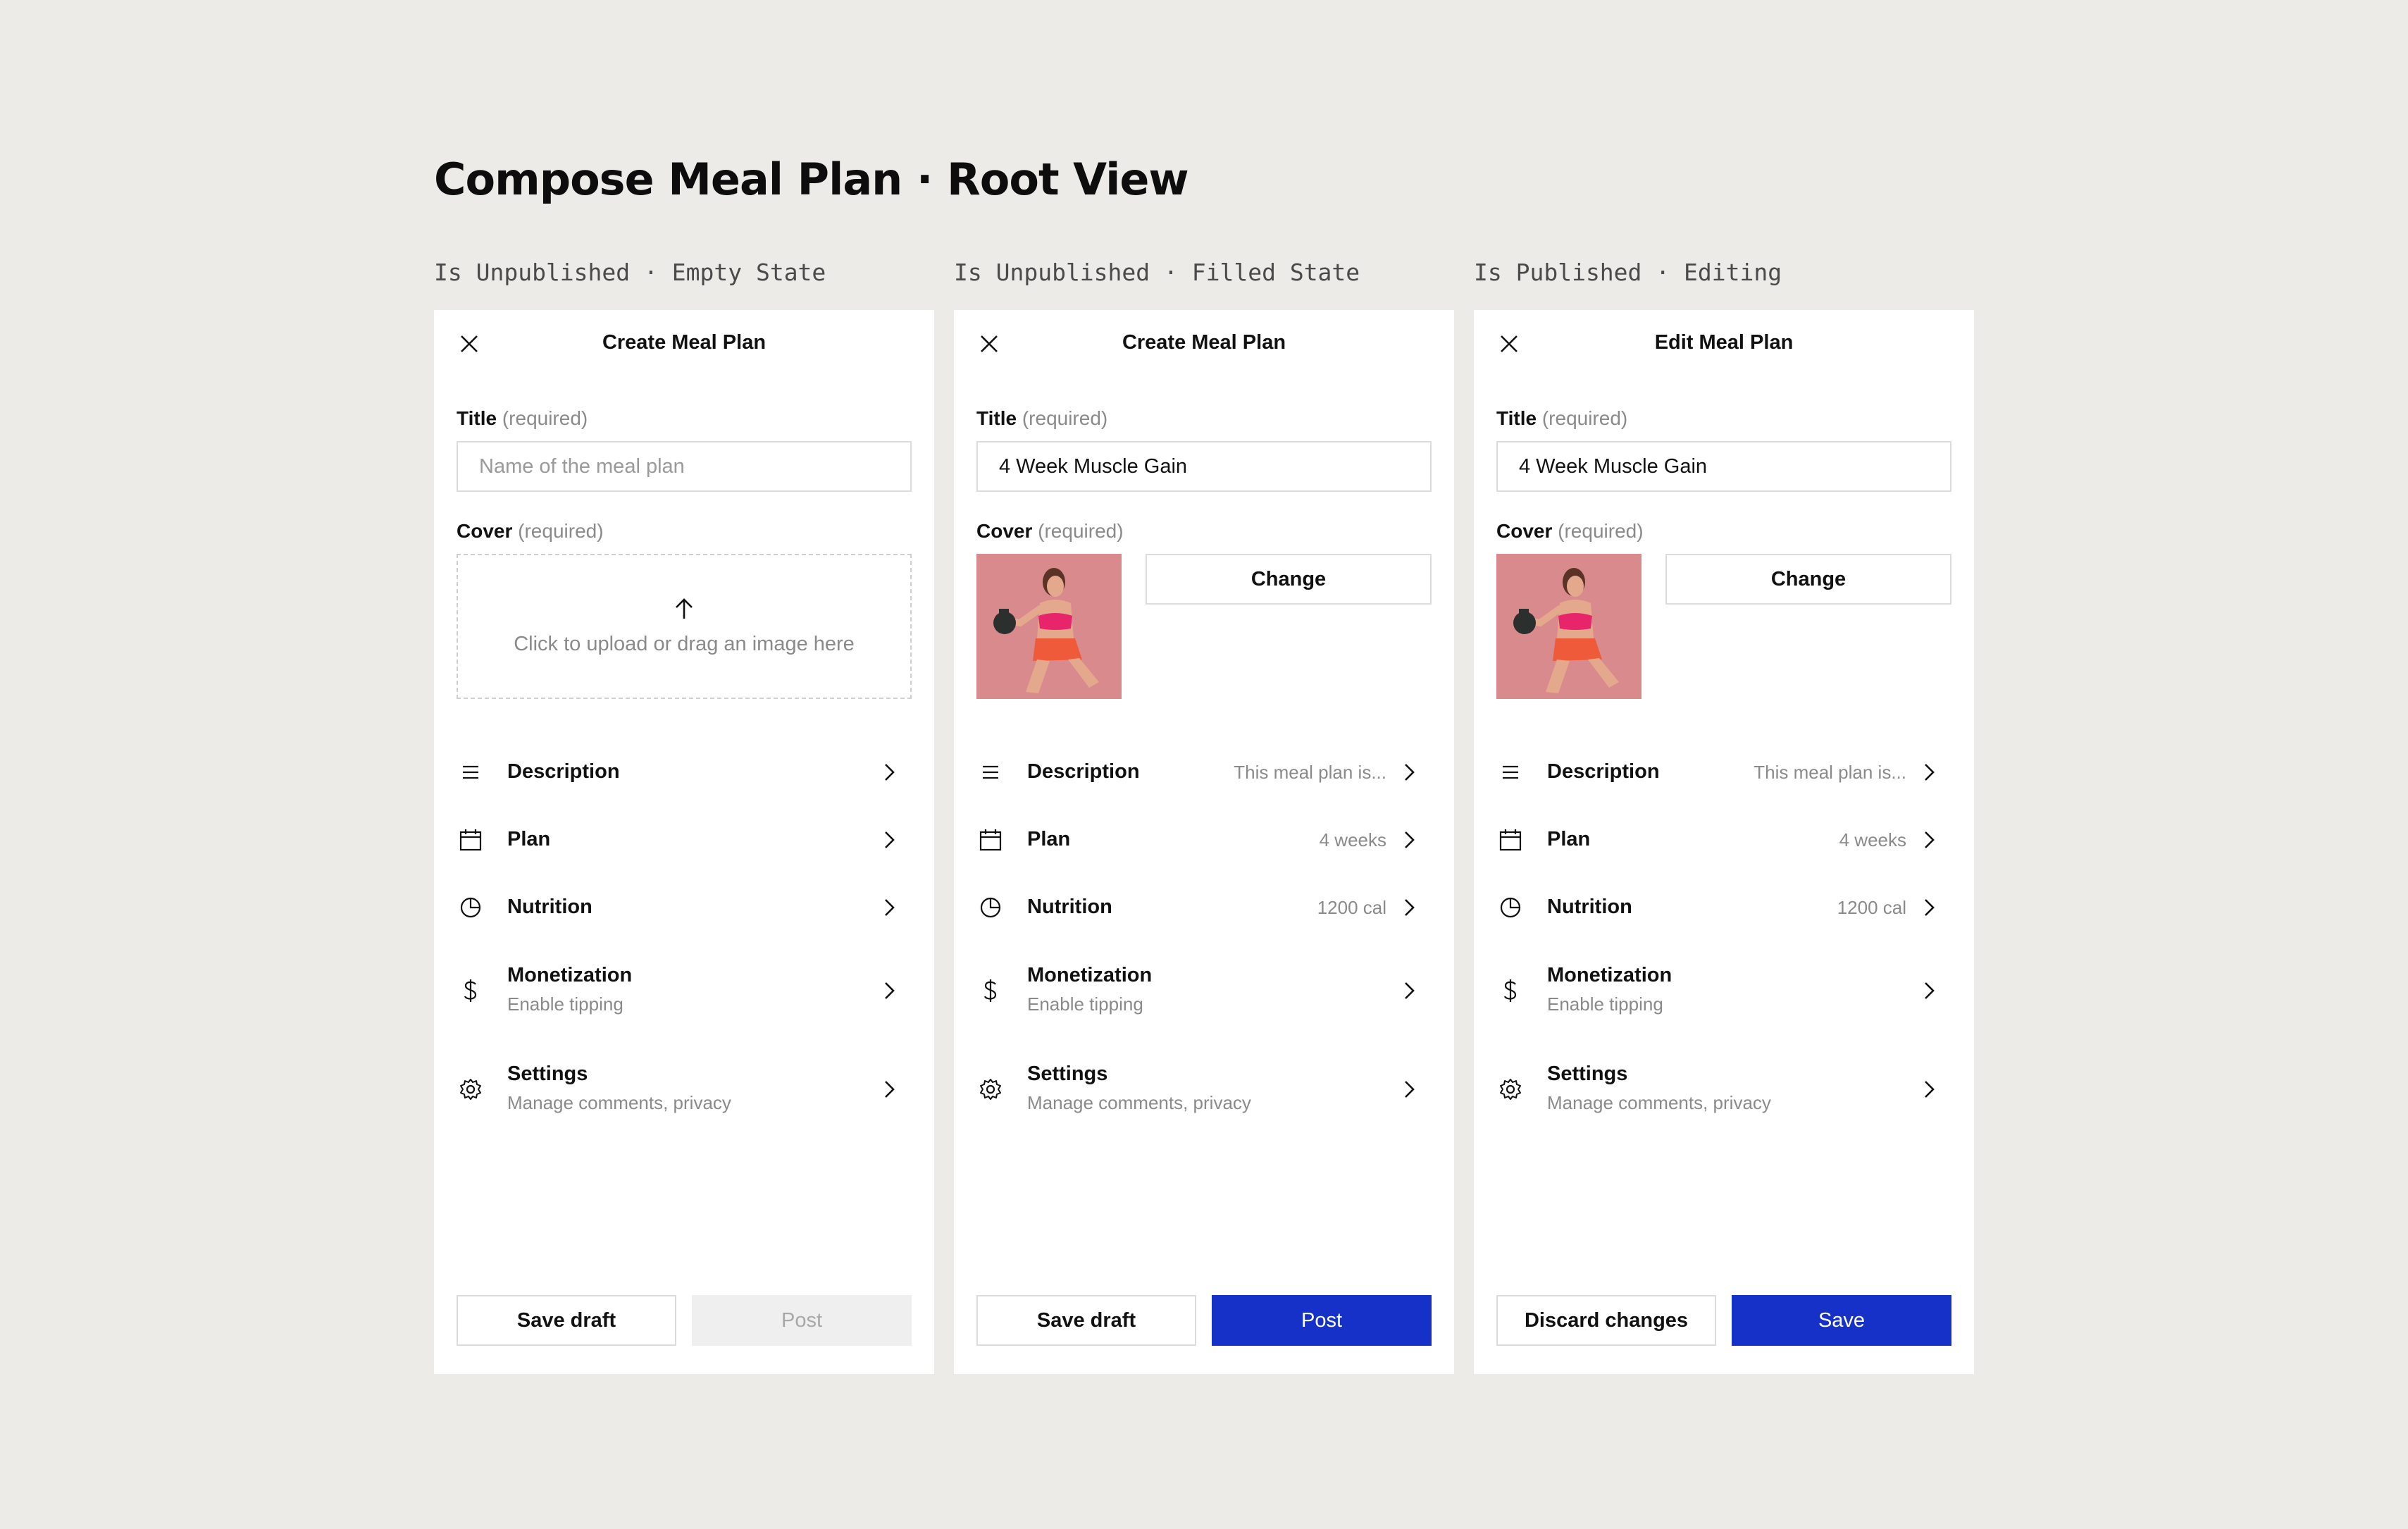 This screenshot has width=2408, height=1529. Describe the element at coordinates (685, 626) in the screenshot. I see `cover-upload-dropzone: Click to upload or drag an image here` at that location.